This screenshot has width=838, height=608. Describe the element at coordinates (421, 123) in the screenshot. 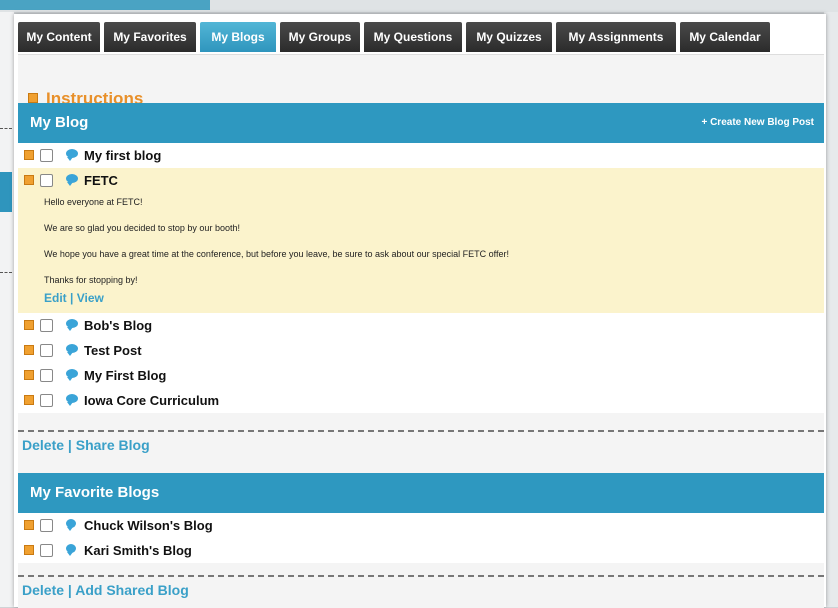

I see `my-blog-header: My Blog + Create New Blog Post` at that location.